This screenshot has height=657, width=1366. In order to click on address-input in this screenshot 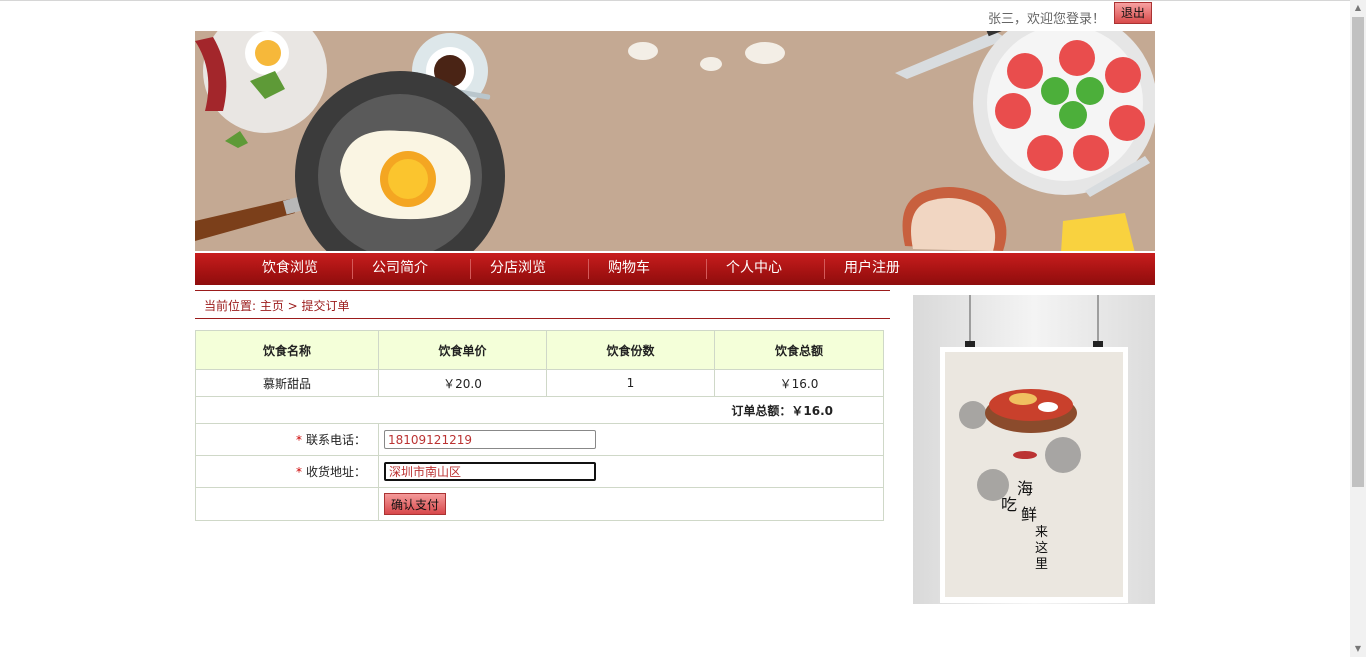, I will do `click(490, 471)`.